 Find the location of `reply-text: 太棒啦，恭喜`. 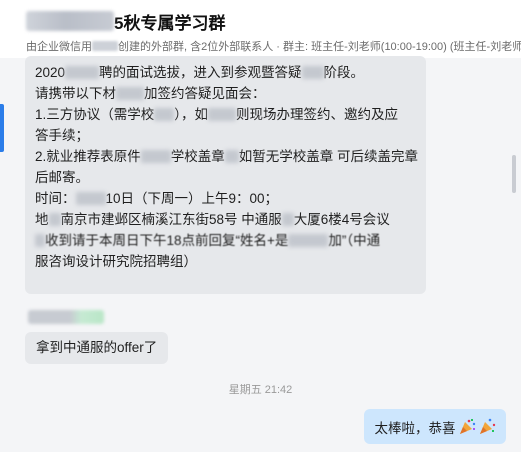

reply-text: 太棒啦，恭喜 is located at coordinates (415, 428).